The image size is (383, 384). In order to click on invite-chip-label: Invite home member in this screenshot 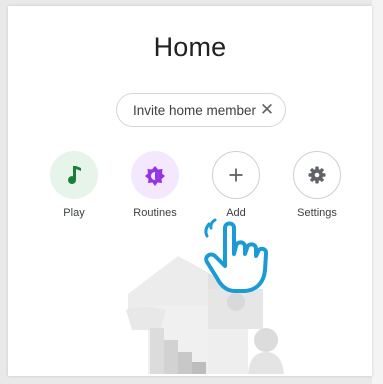, I will do `click(195, 110)`.